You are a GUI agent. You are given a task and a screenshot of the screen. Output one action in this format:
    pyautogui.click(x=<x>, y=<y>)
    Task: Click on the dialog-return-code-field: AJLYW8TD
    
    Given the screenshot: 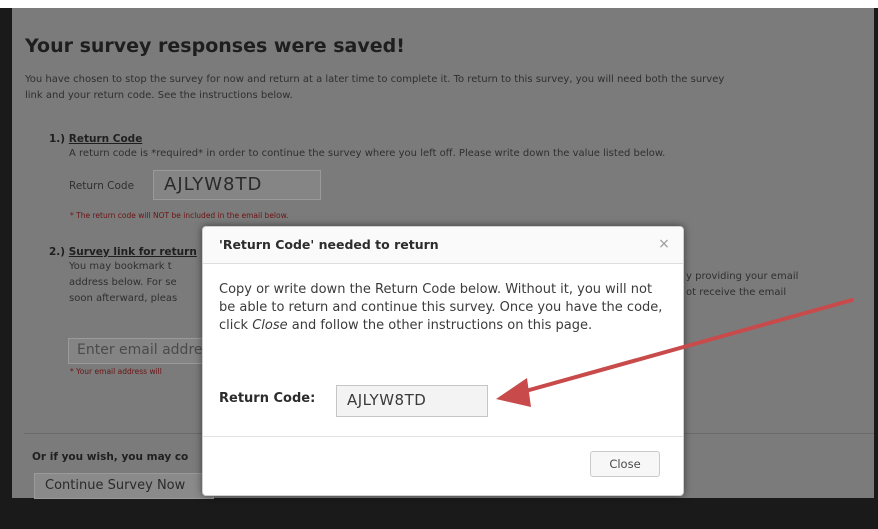 What is the action you would take?
    pyautogui.click(x=412, y=401)
    